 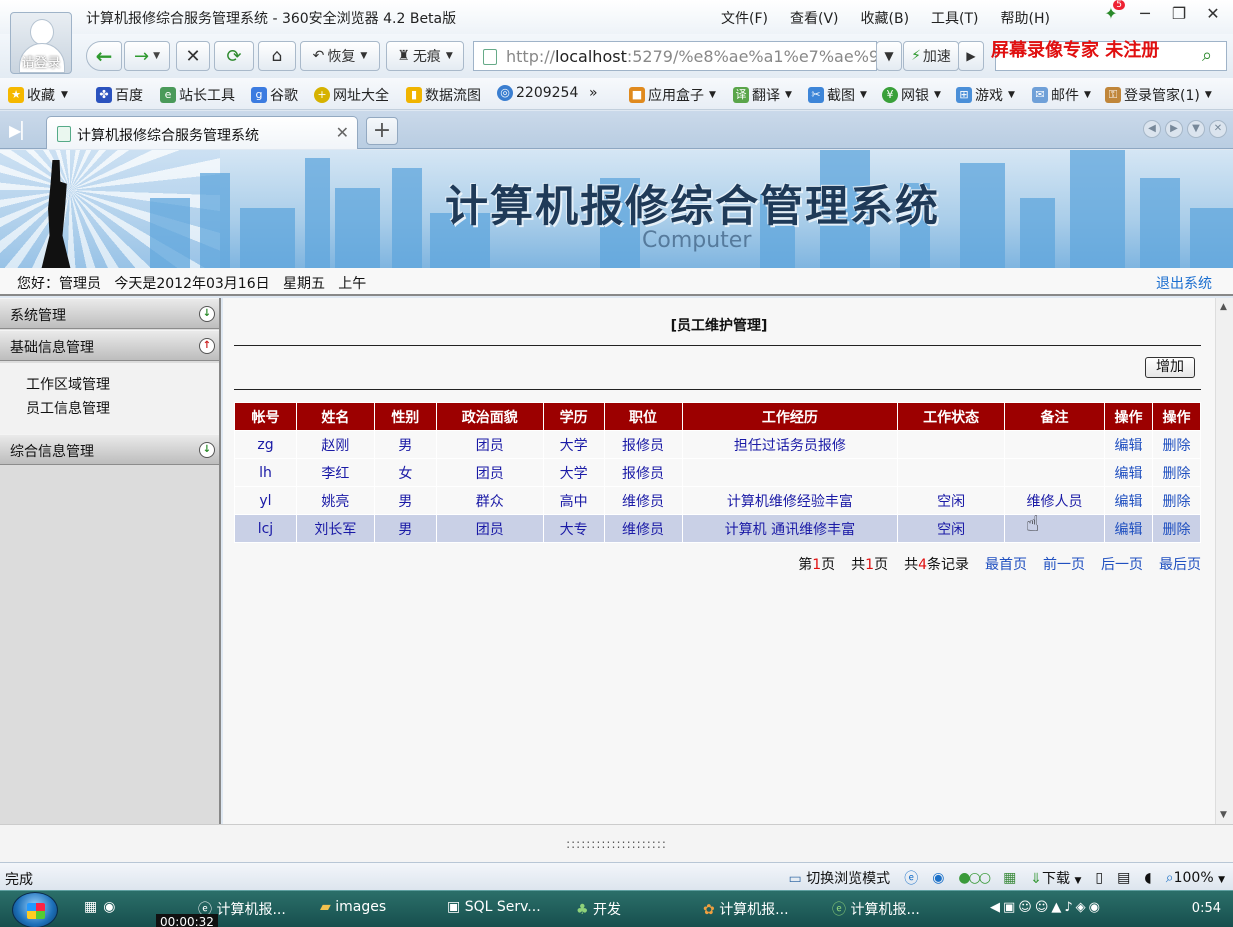 I want to click on menu-tools: 工具(T), so click(x=954, y=18).